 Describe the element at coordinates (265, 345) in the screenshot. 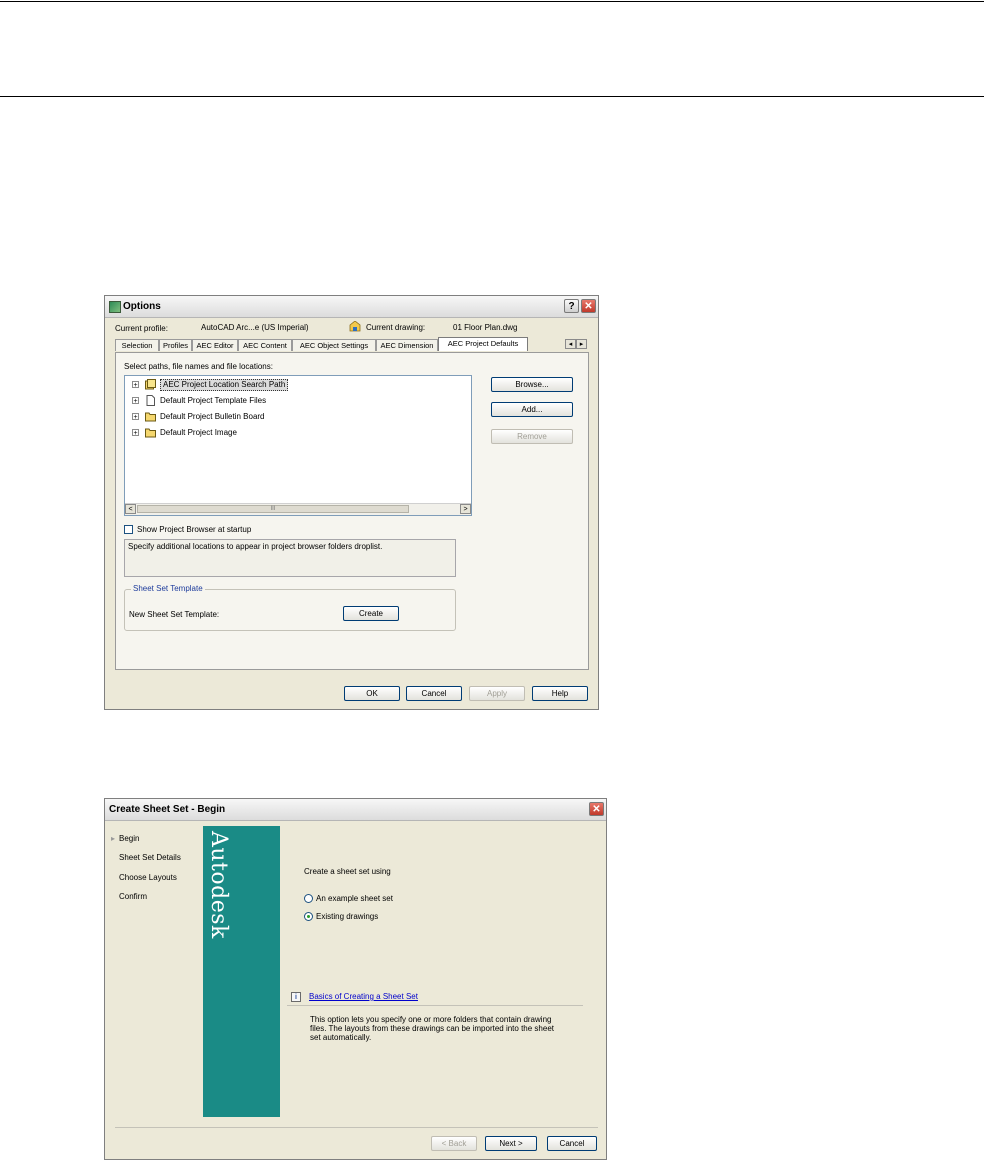

I see `tab-aec-content: AEC Content` at that location.